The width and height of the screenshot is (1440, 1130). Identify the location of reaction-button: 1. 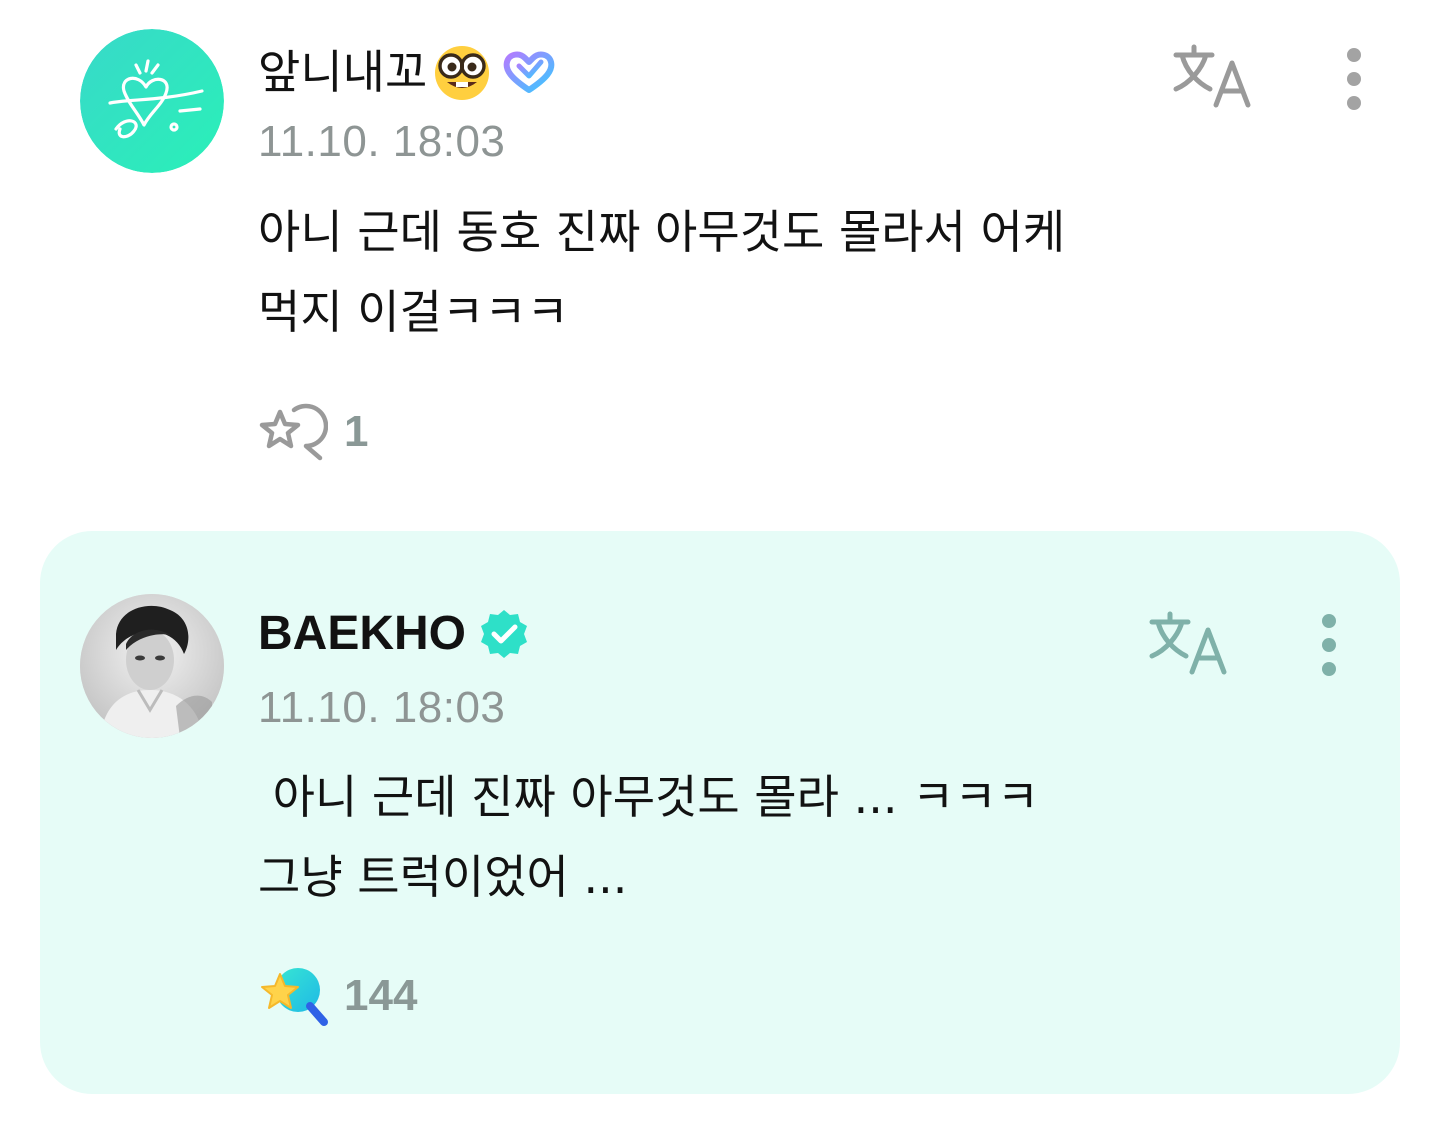
(313, 432).